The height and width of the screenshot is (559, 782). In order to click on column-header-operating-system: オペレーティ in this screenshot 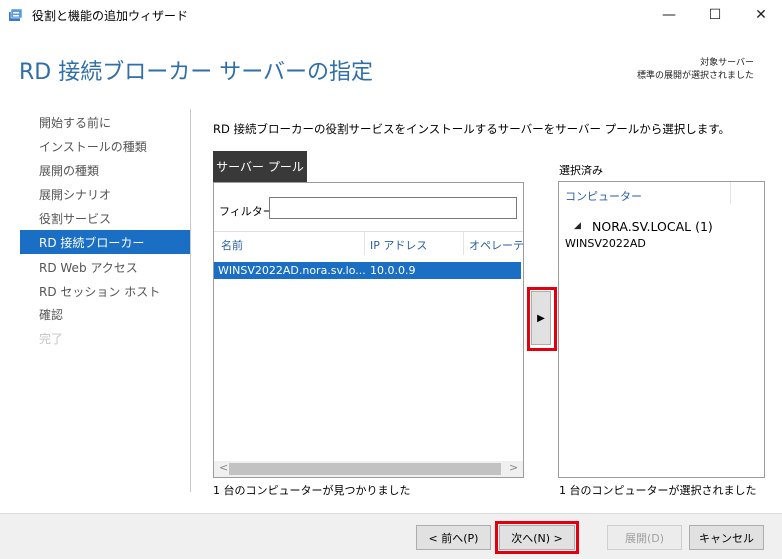, I will do `click(496, 245)`.